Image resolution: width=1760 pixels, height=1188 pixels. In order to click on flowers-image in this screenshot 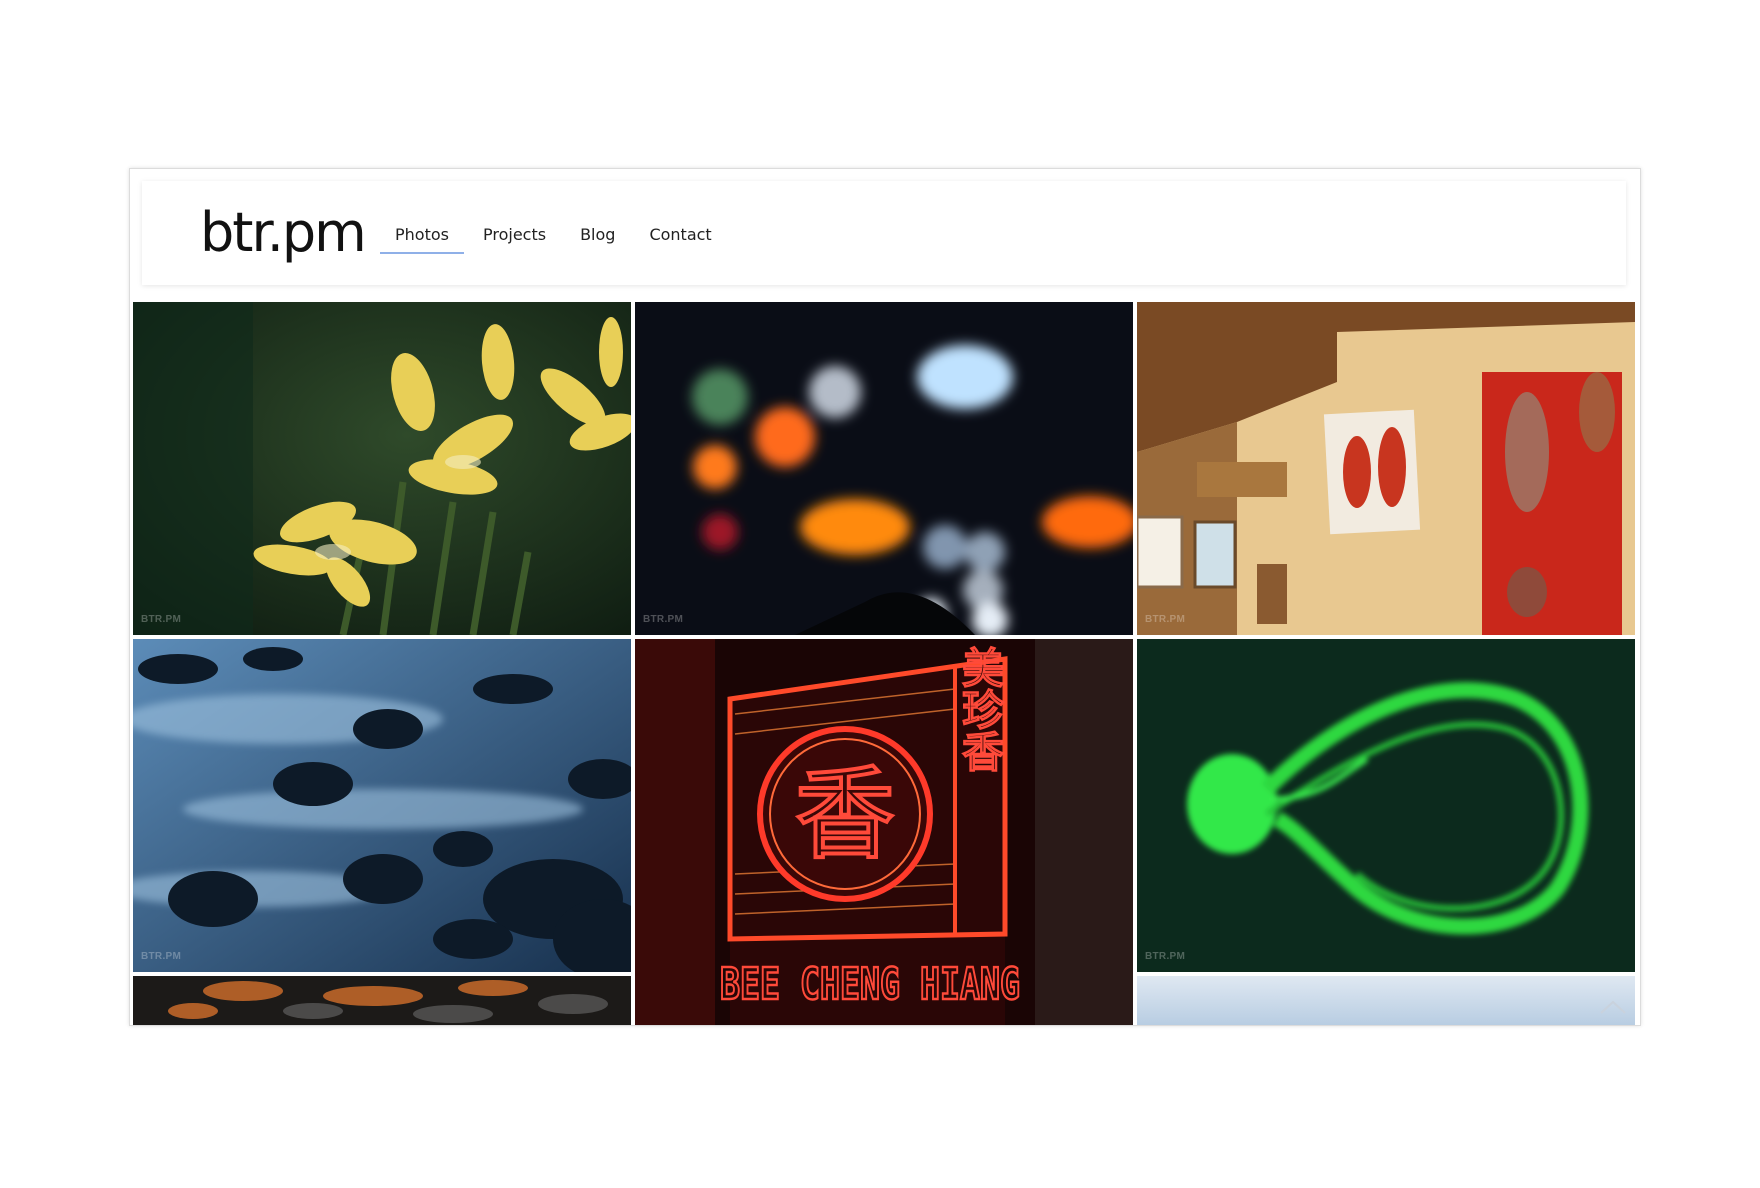, I will do `click(382, 468)`.